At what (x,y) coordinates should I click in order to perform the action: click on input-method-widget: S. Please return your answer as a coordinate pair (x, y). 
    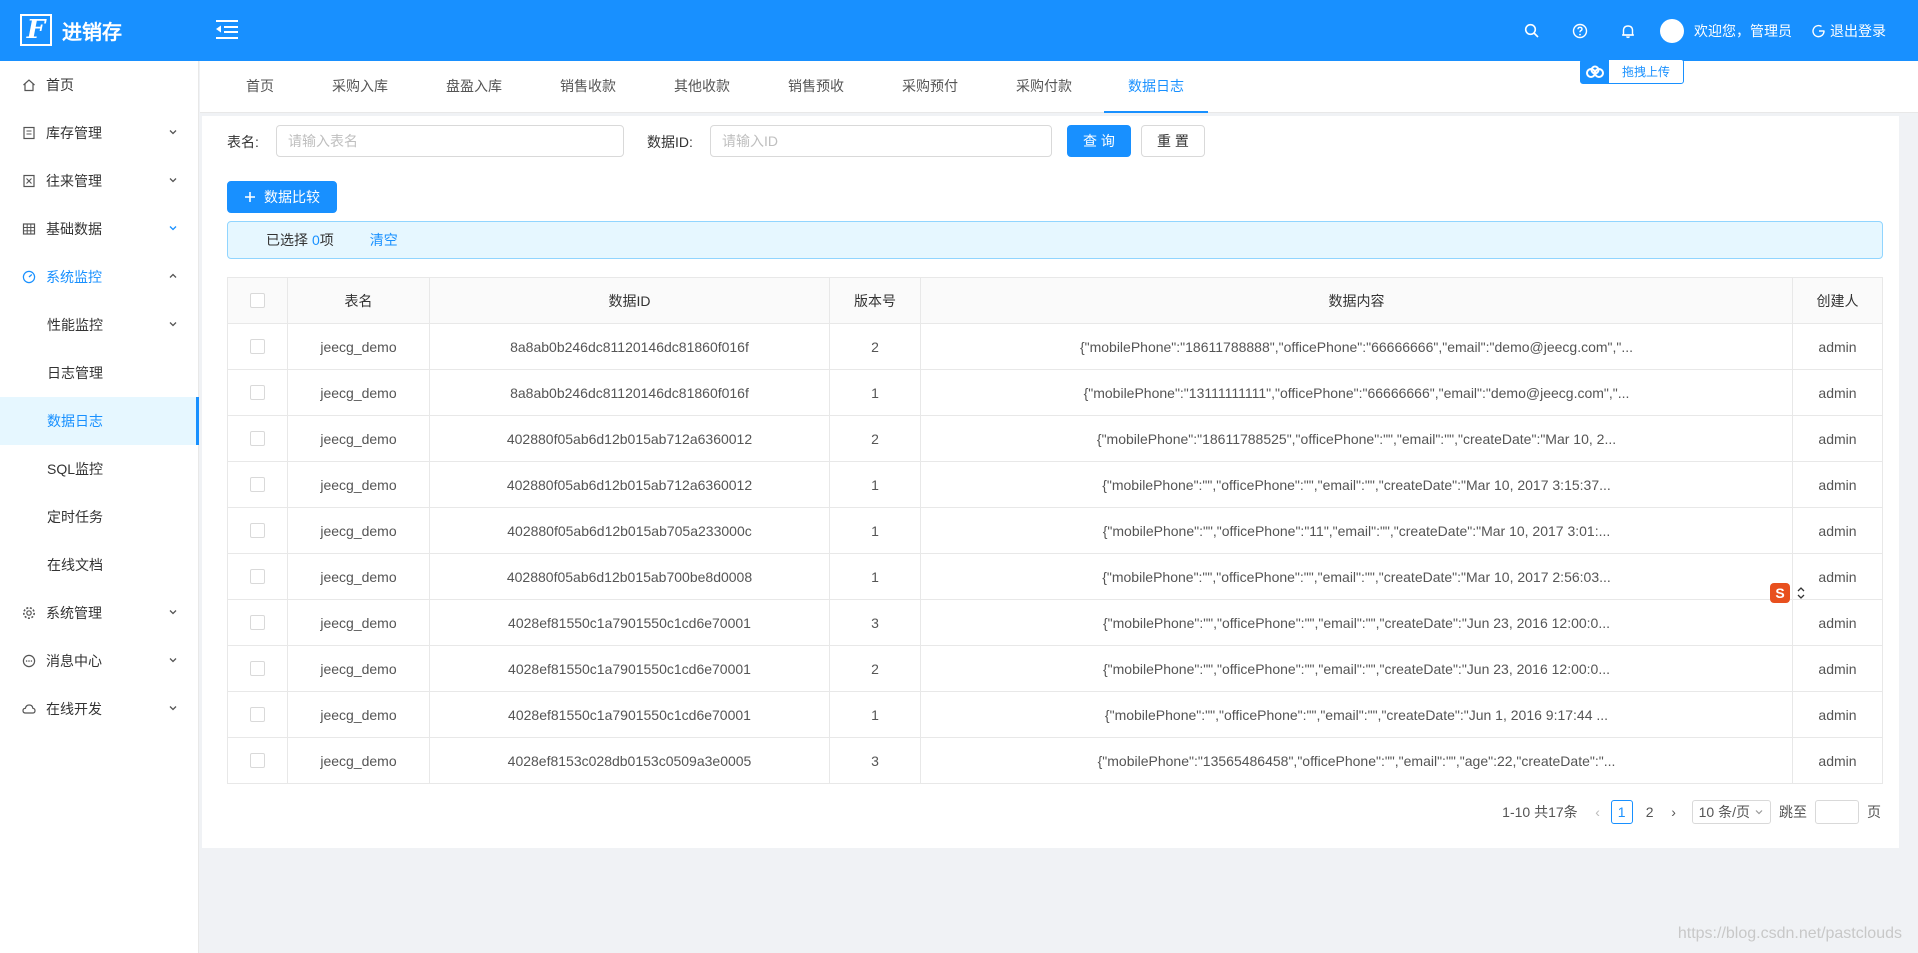
    Looking at the image, I should click on (1791, 593).